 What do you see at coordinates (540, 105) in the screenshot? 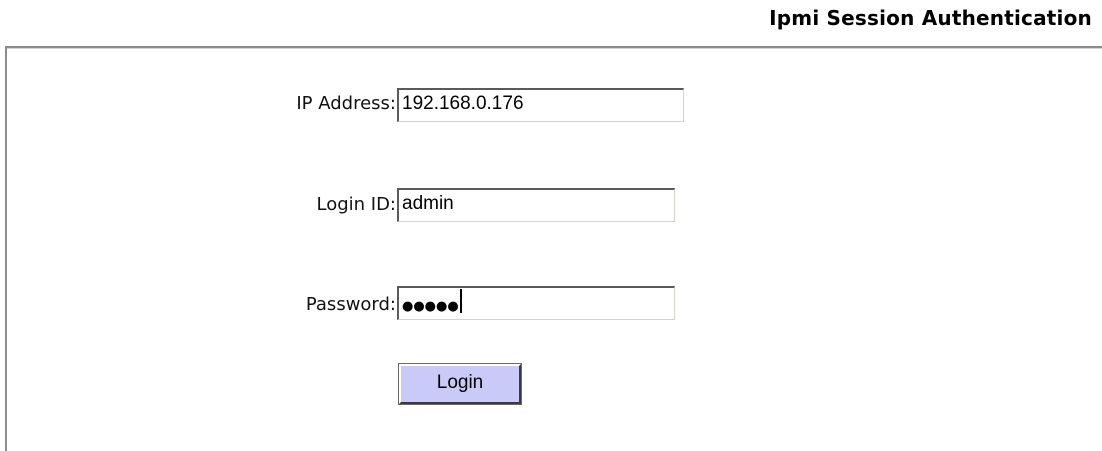
I see `ip-address-input: 192.168.0.176` at bounding box center [540, 105].